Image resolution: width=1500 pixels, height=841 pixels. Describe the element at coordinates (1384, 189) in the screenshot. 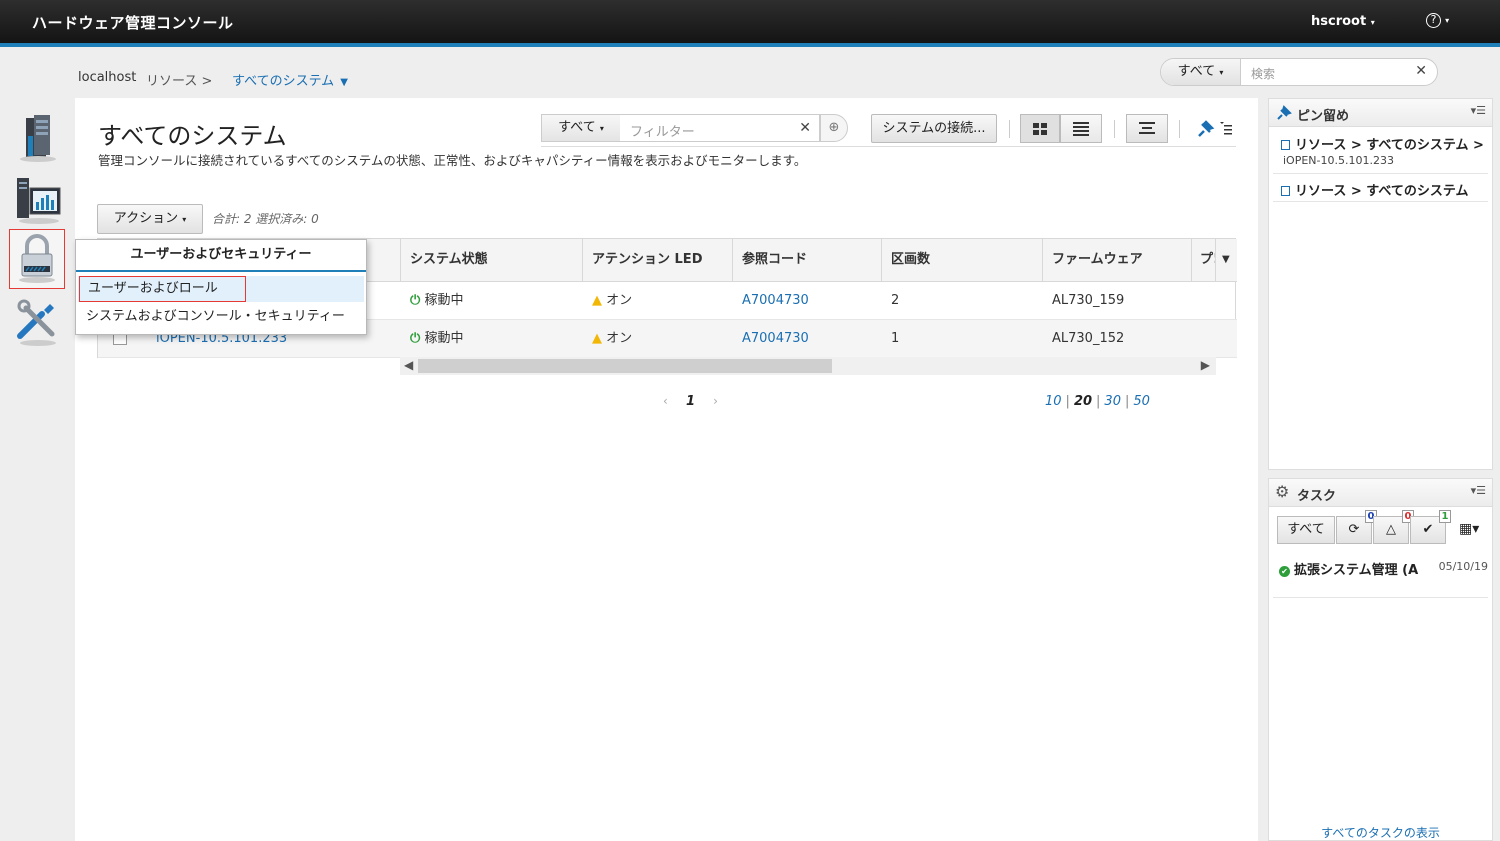

I see `pinned-item: リソース > すべてのシステム` at that location.